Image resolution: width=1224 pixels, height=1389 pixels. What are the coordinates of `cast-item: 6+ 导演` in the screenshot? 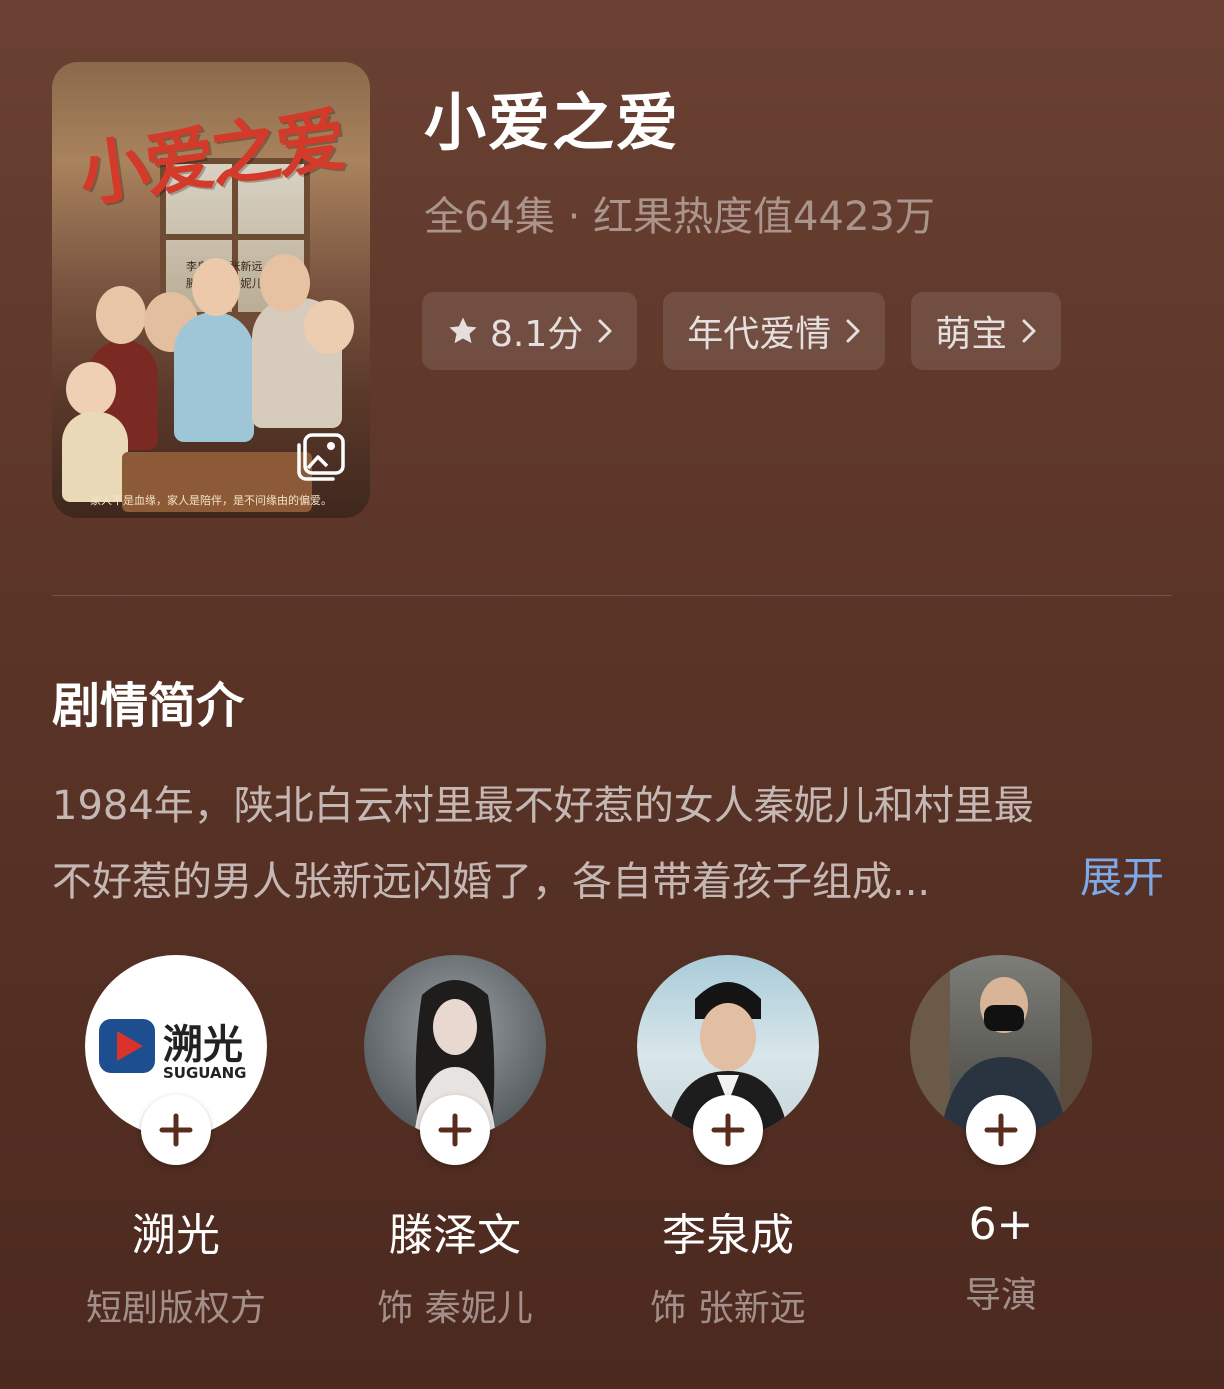 It's located at (1001, 1136).